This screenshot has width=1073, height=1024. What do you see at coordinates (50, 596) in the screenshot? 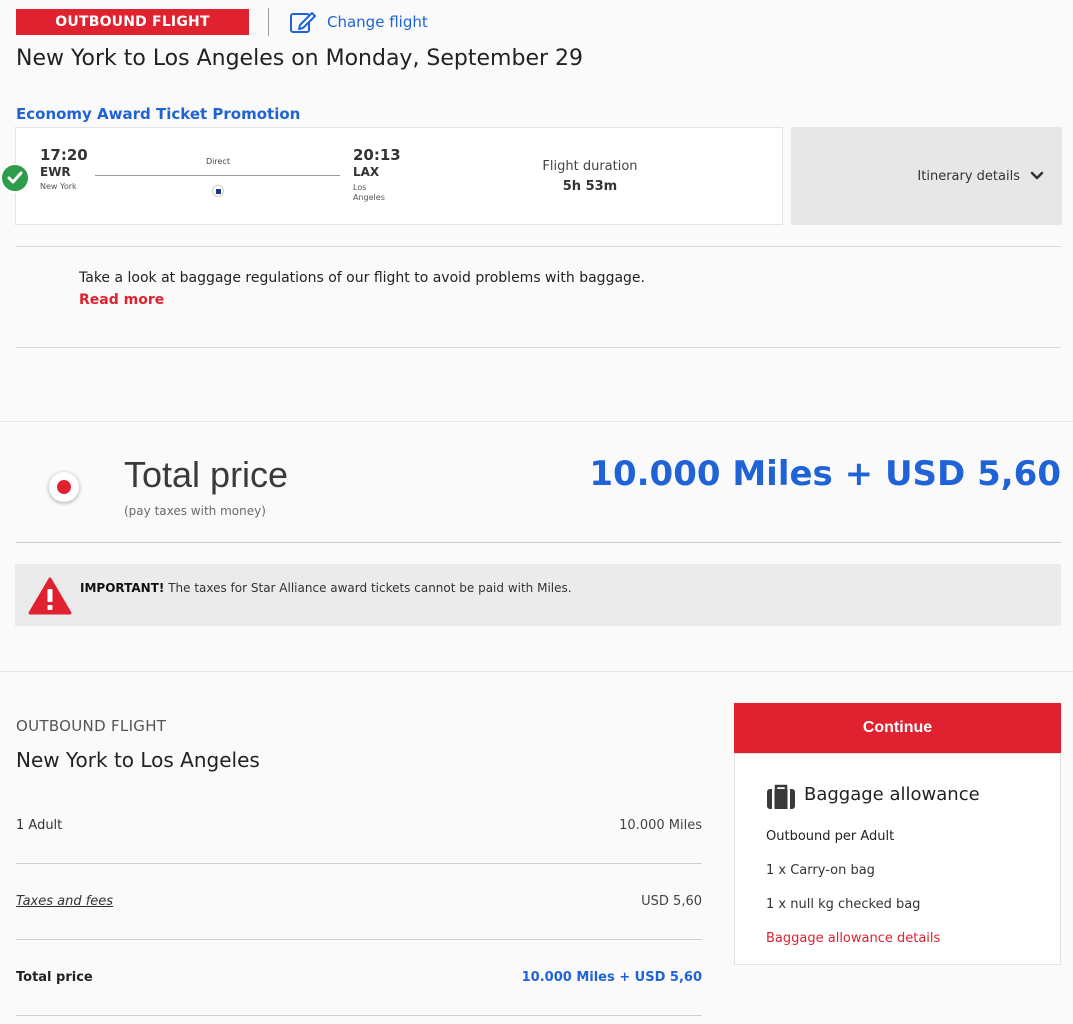
I see `warning-icon` at bounding box center [50, 596].